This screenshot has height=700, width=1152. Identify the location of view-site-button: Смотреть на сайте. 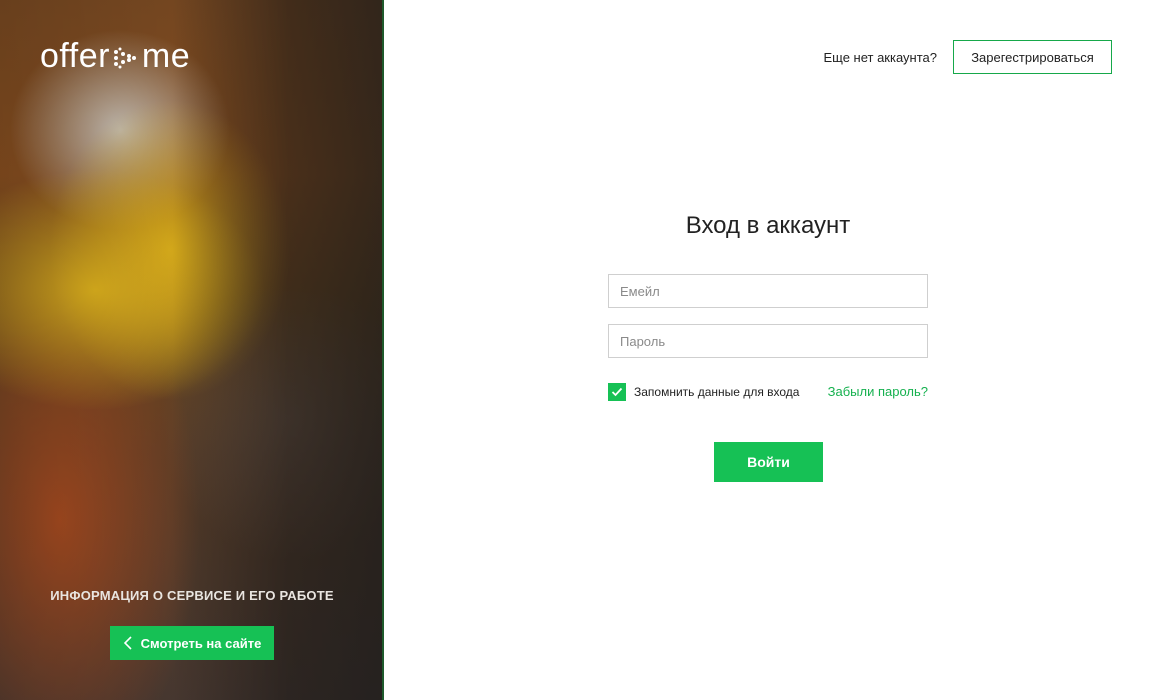
(192, 643).